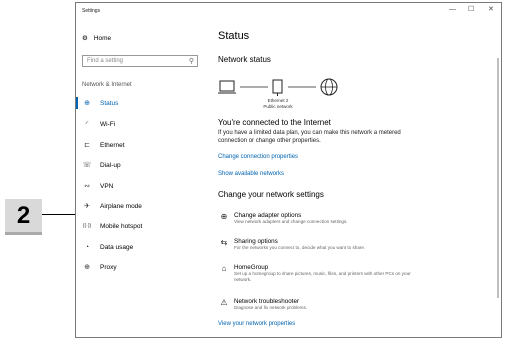  What do you see at coordinates (471, 10) in the screenshot?
I see `maximize-button: ☐` at bounding box center [471, 10].